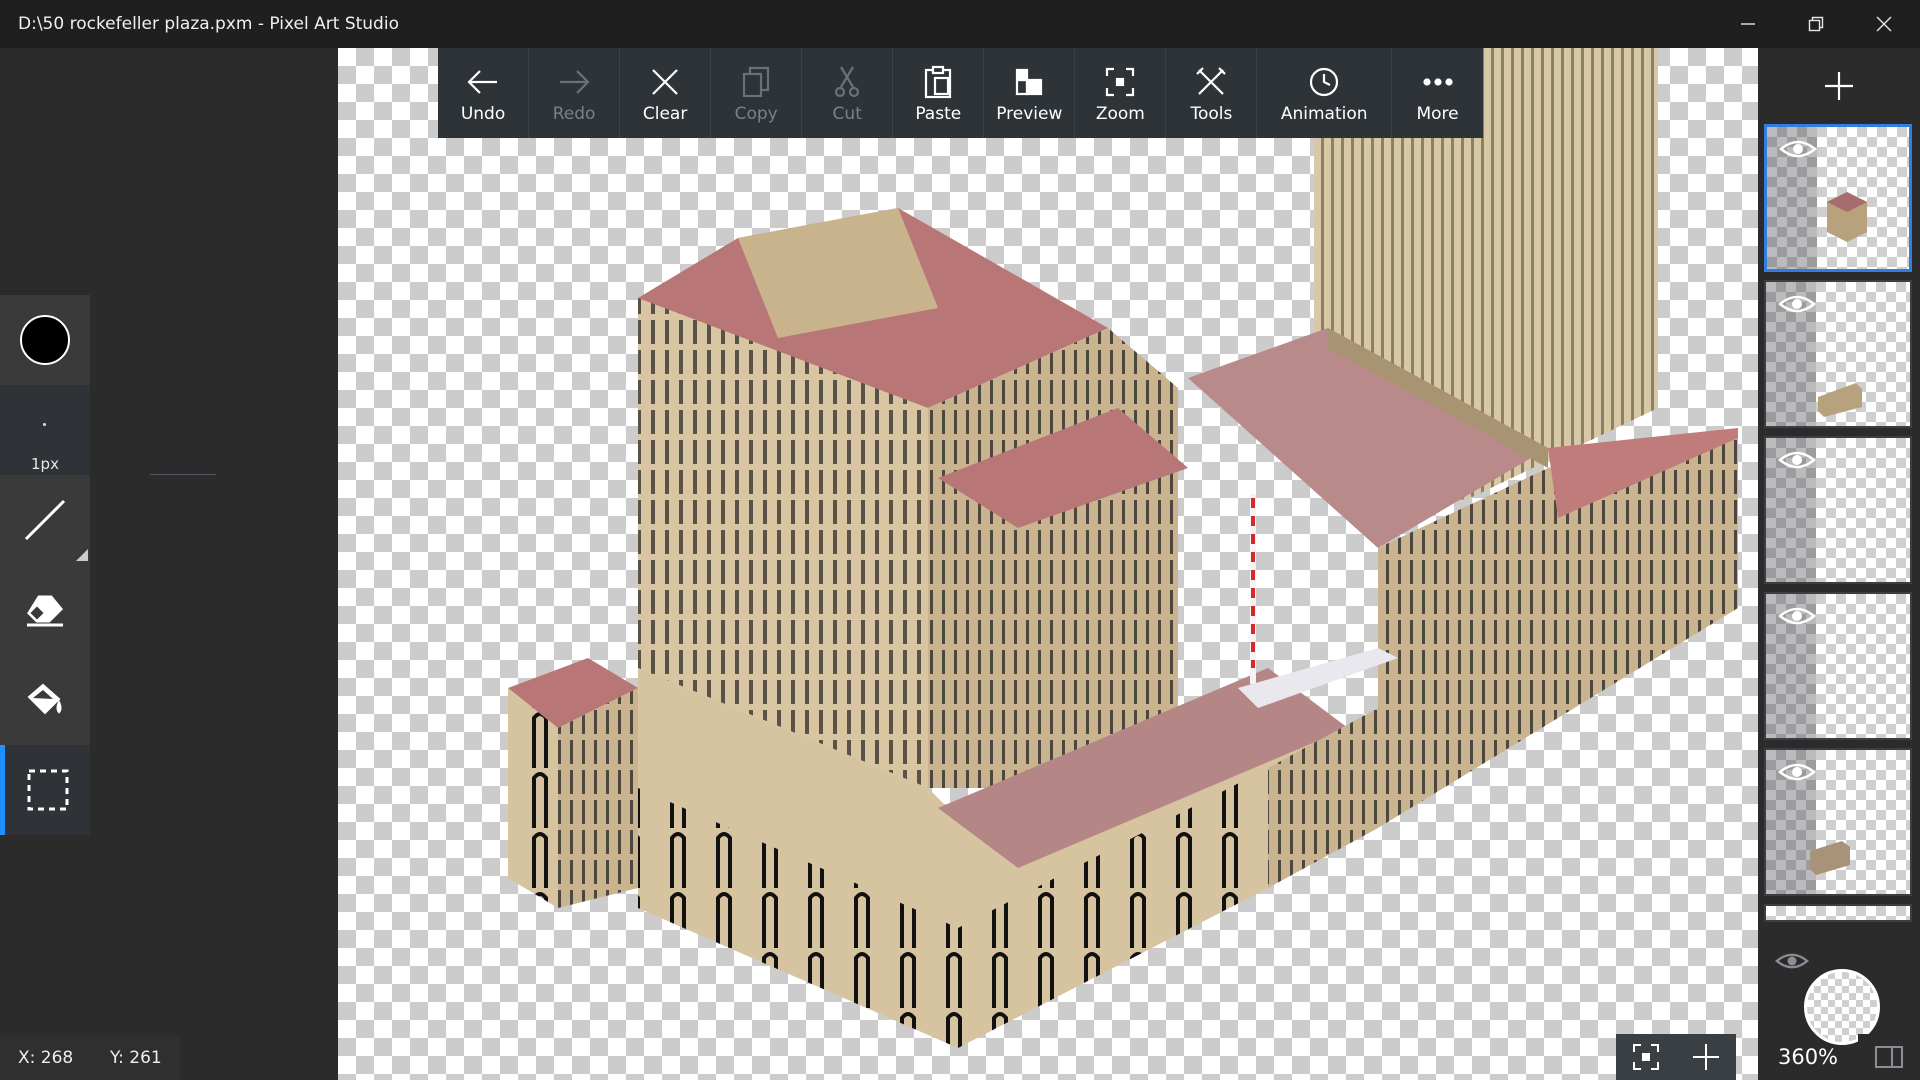 This screenshot has height=1080, width=1920. I want to click on arrow-left-icon, so click(482, 82).